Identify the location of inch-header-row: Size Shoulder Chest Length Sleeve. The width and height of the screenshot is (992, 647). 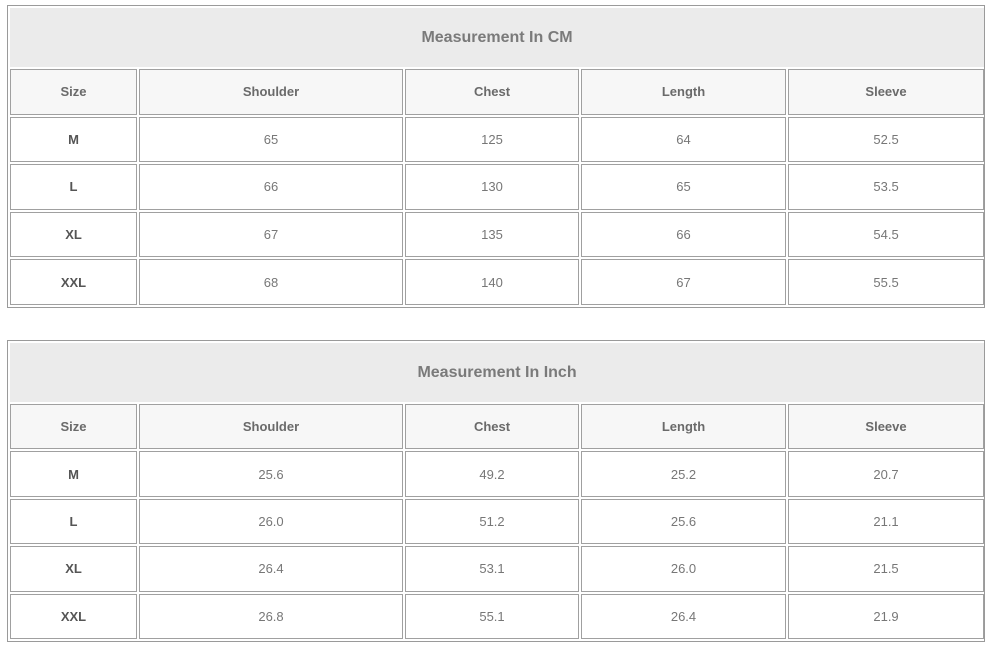
(497, 427).